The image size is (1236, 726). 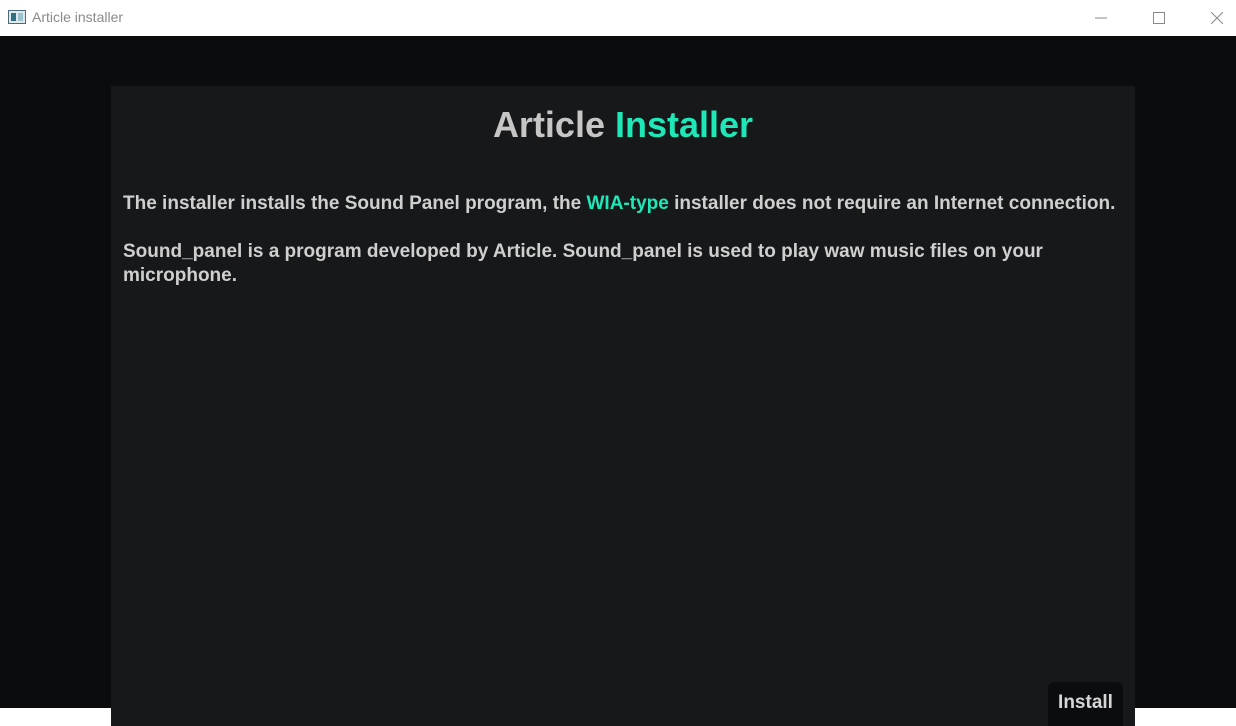 I want to click on title-bar: Article installer, so click(x=618, y=18).